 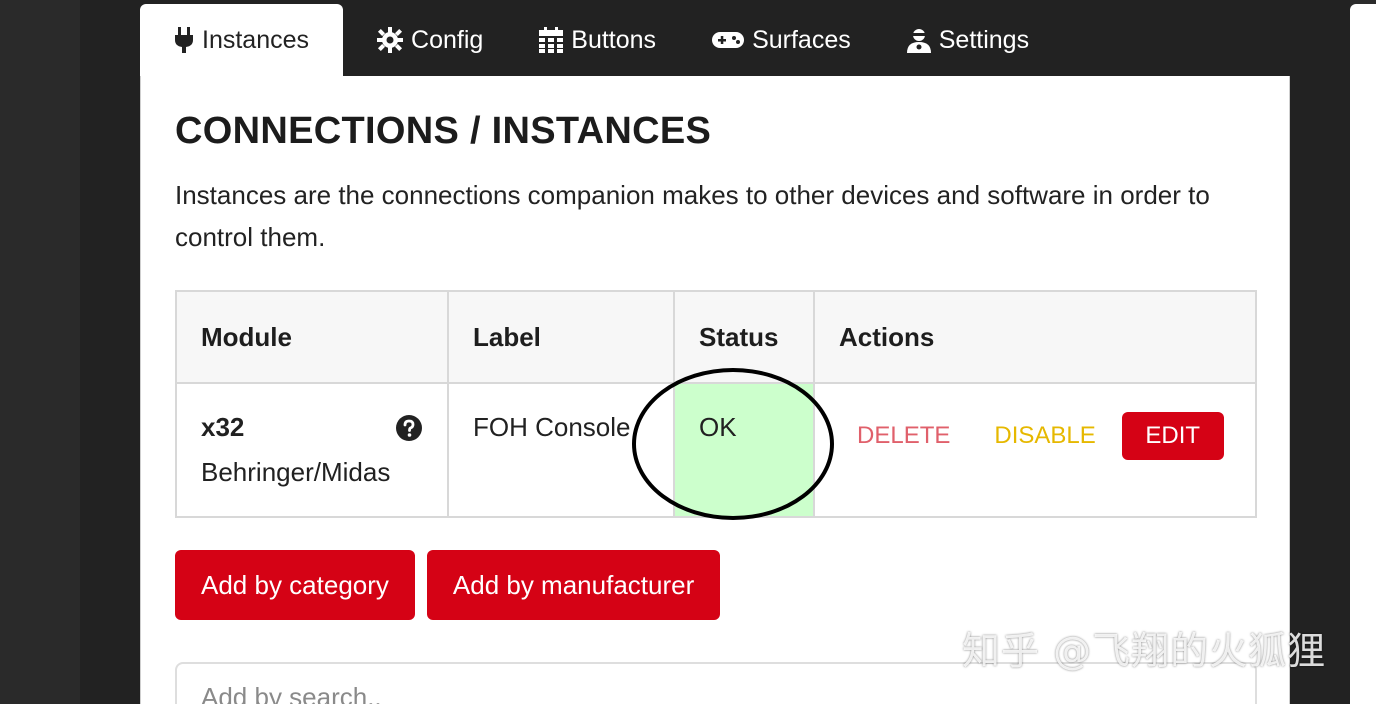 I want to click on status-cell: OK, so click(x=744, y=450).